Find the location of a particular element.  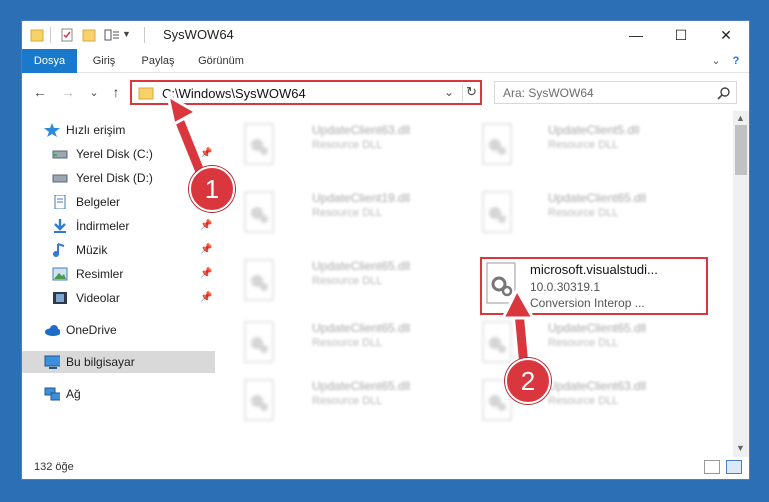

large-icons-view-icon is located at coordinates (734, 467).